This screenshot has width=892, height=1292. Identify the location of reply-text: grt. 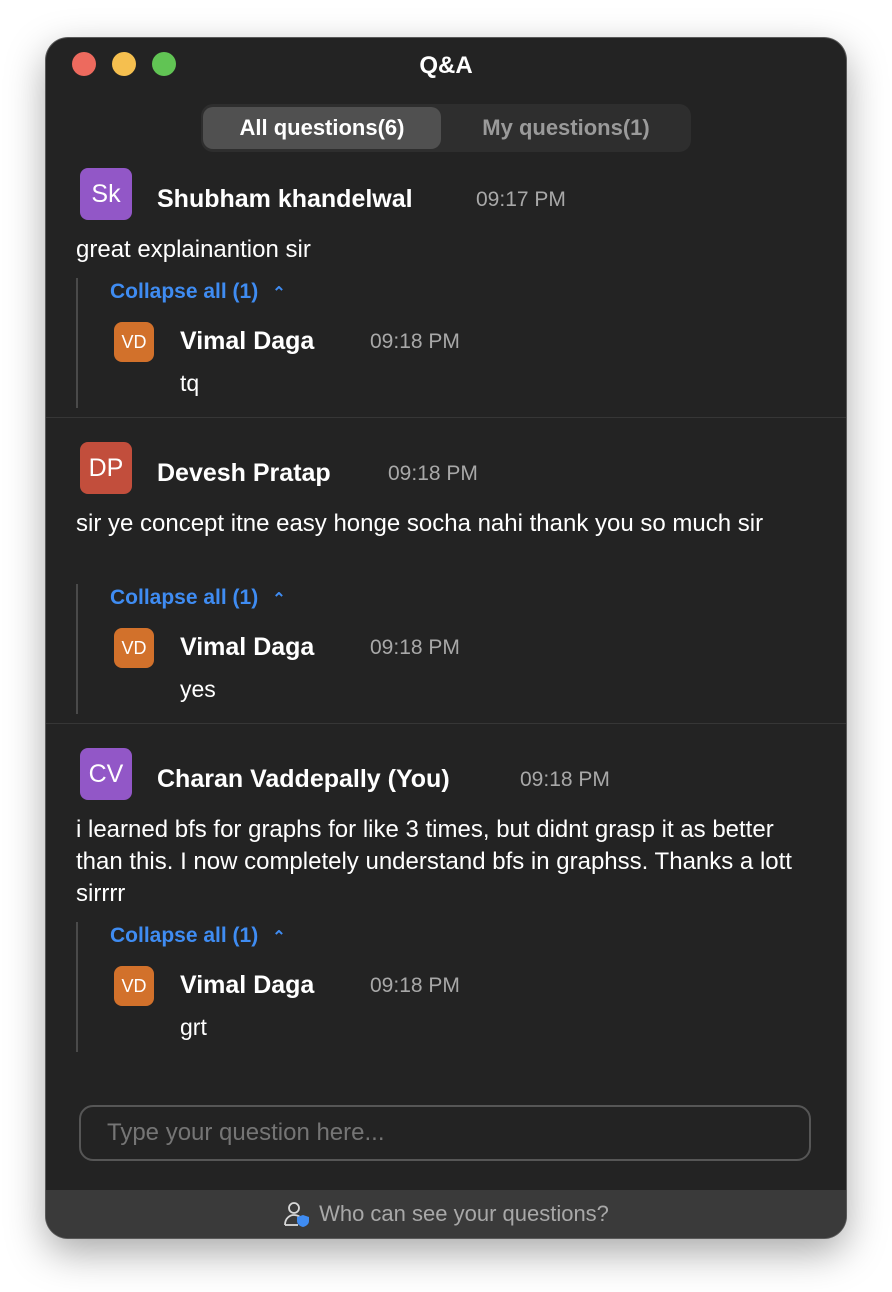
(193, 1027).